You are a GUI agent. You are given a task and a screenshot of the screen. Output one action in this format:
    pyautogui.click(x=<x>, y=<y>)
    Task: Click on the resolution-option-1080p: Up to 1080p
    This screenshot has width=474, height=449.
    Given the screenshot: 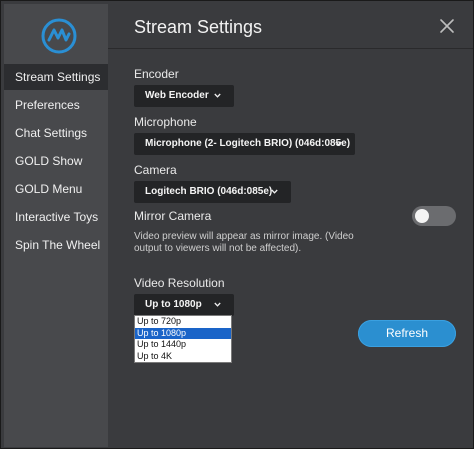 What is the action you would take?
    pyautogui.click(x=183, y=333)
    